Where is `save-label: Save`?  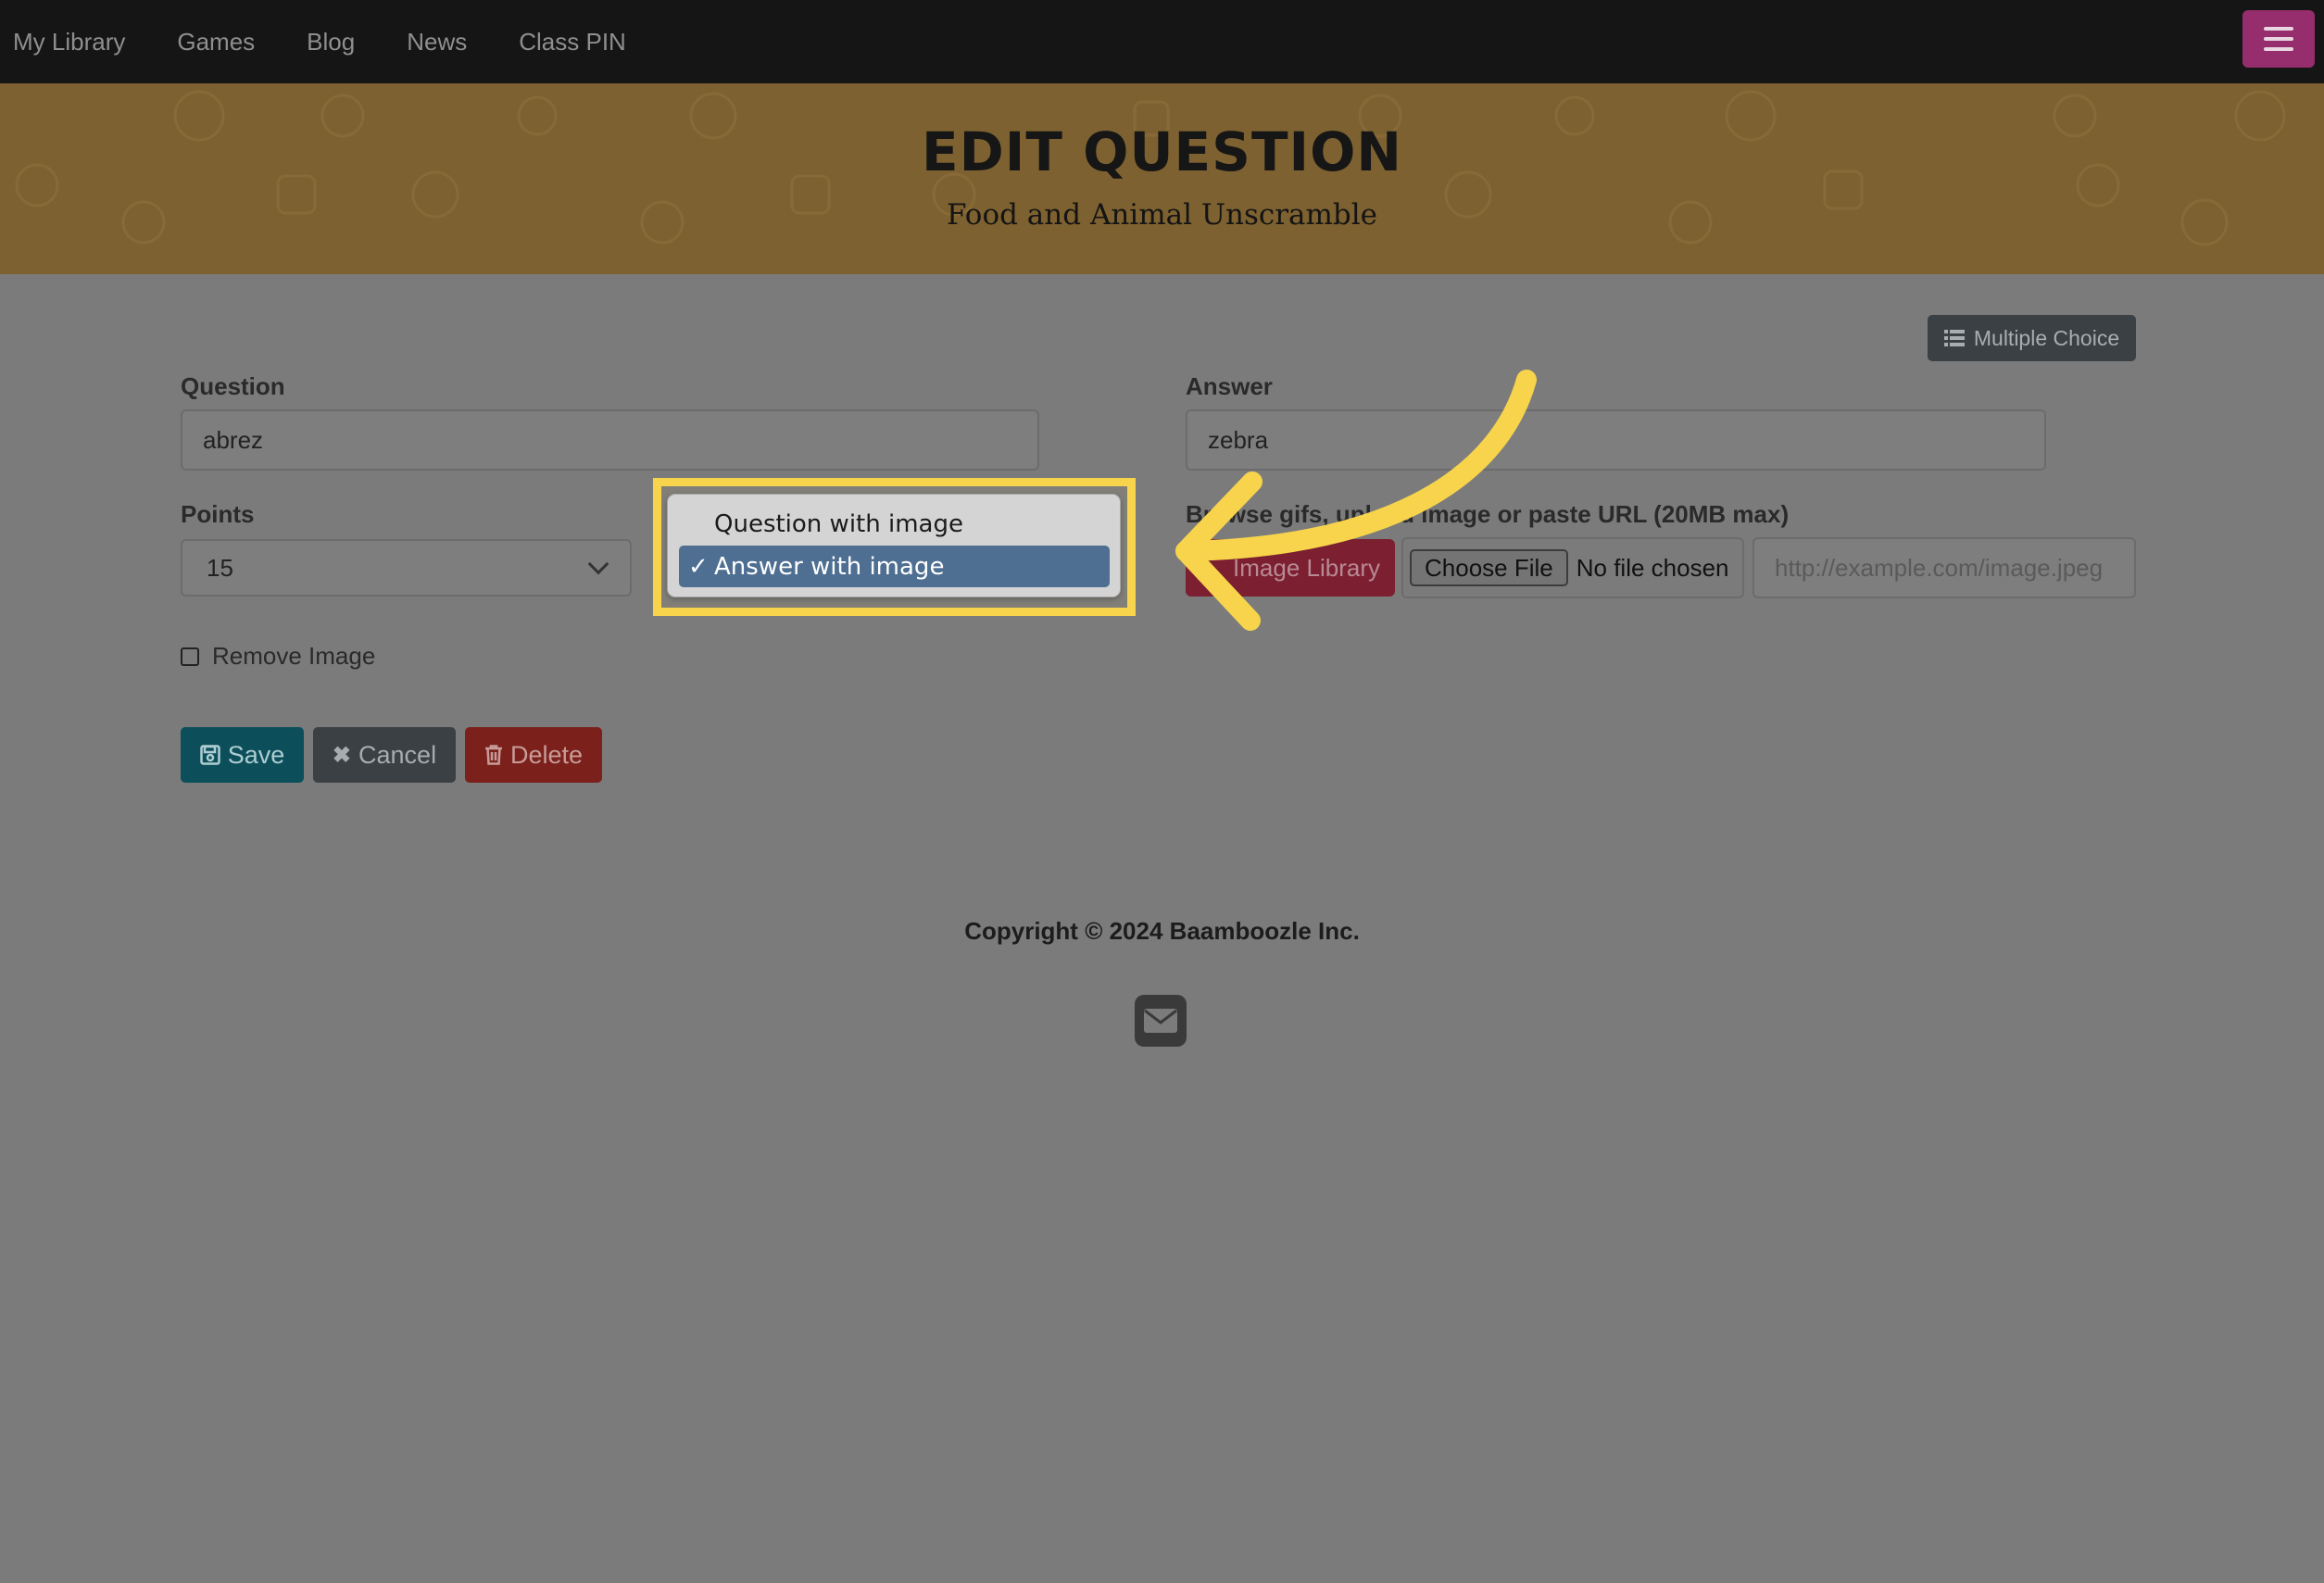
save-label: Save is located at coordinates (256, 754).